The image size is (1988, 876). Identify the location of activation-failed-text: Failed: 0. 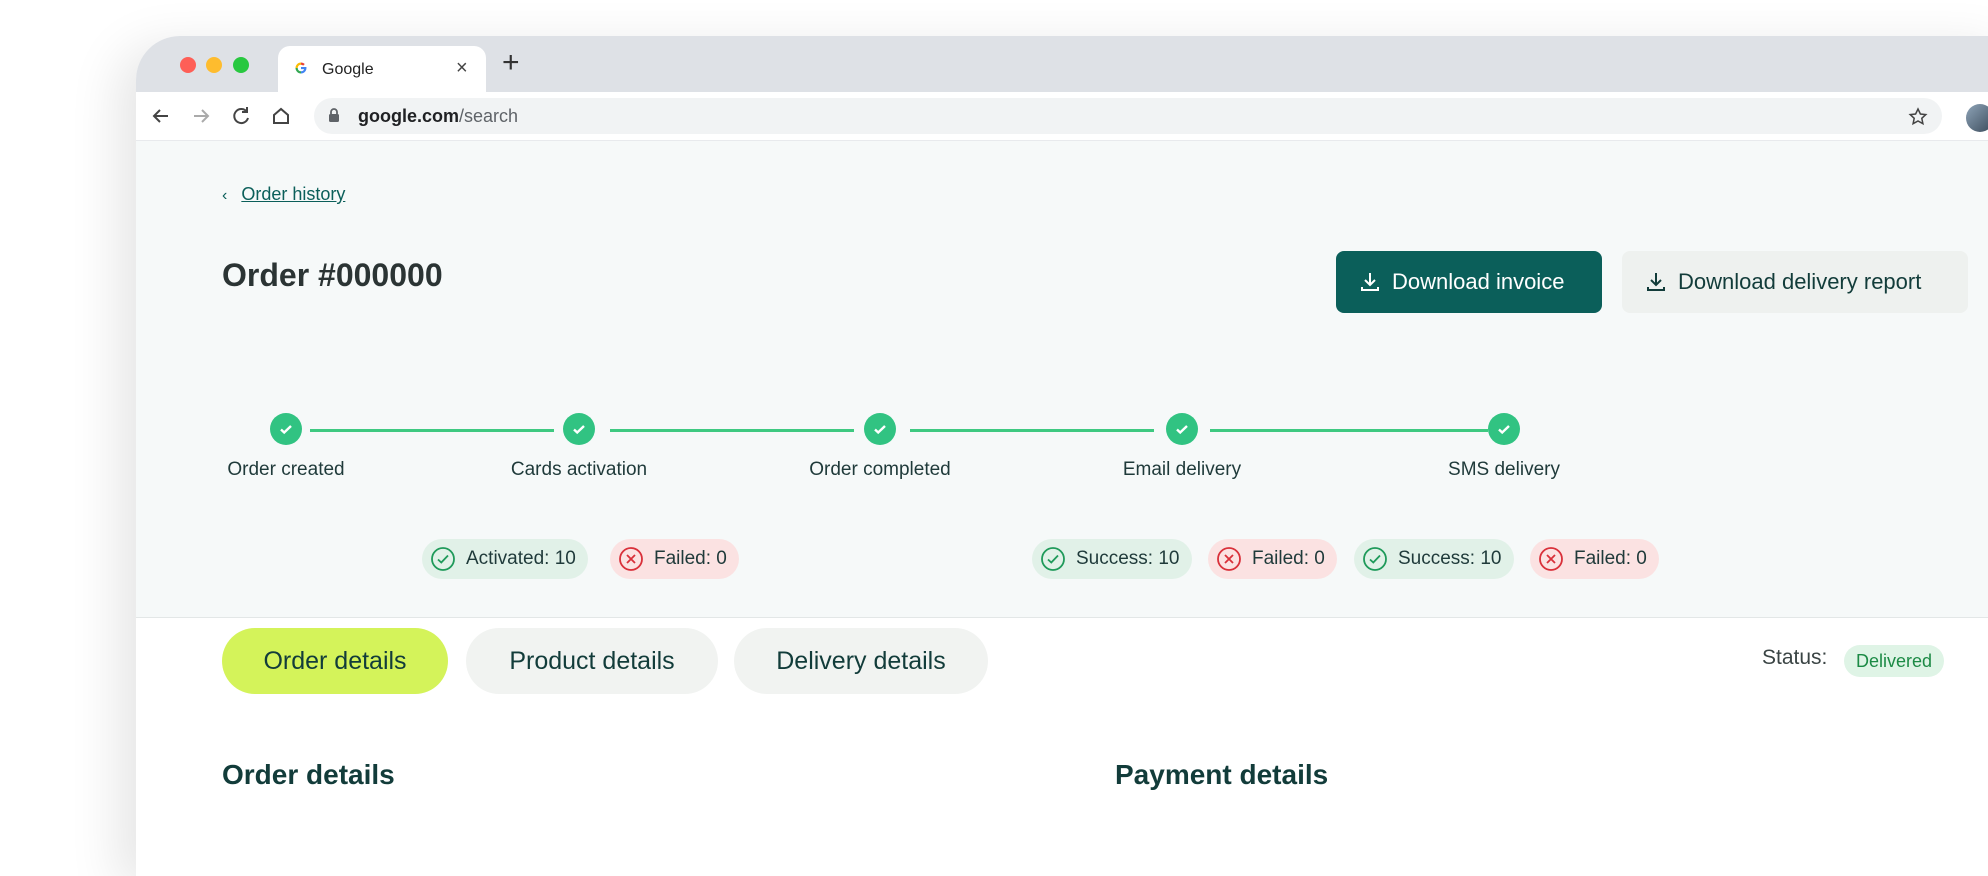
(690, 558).